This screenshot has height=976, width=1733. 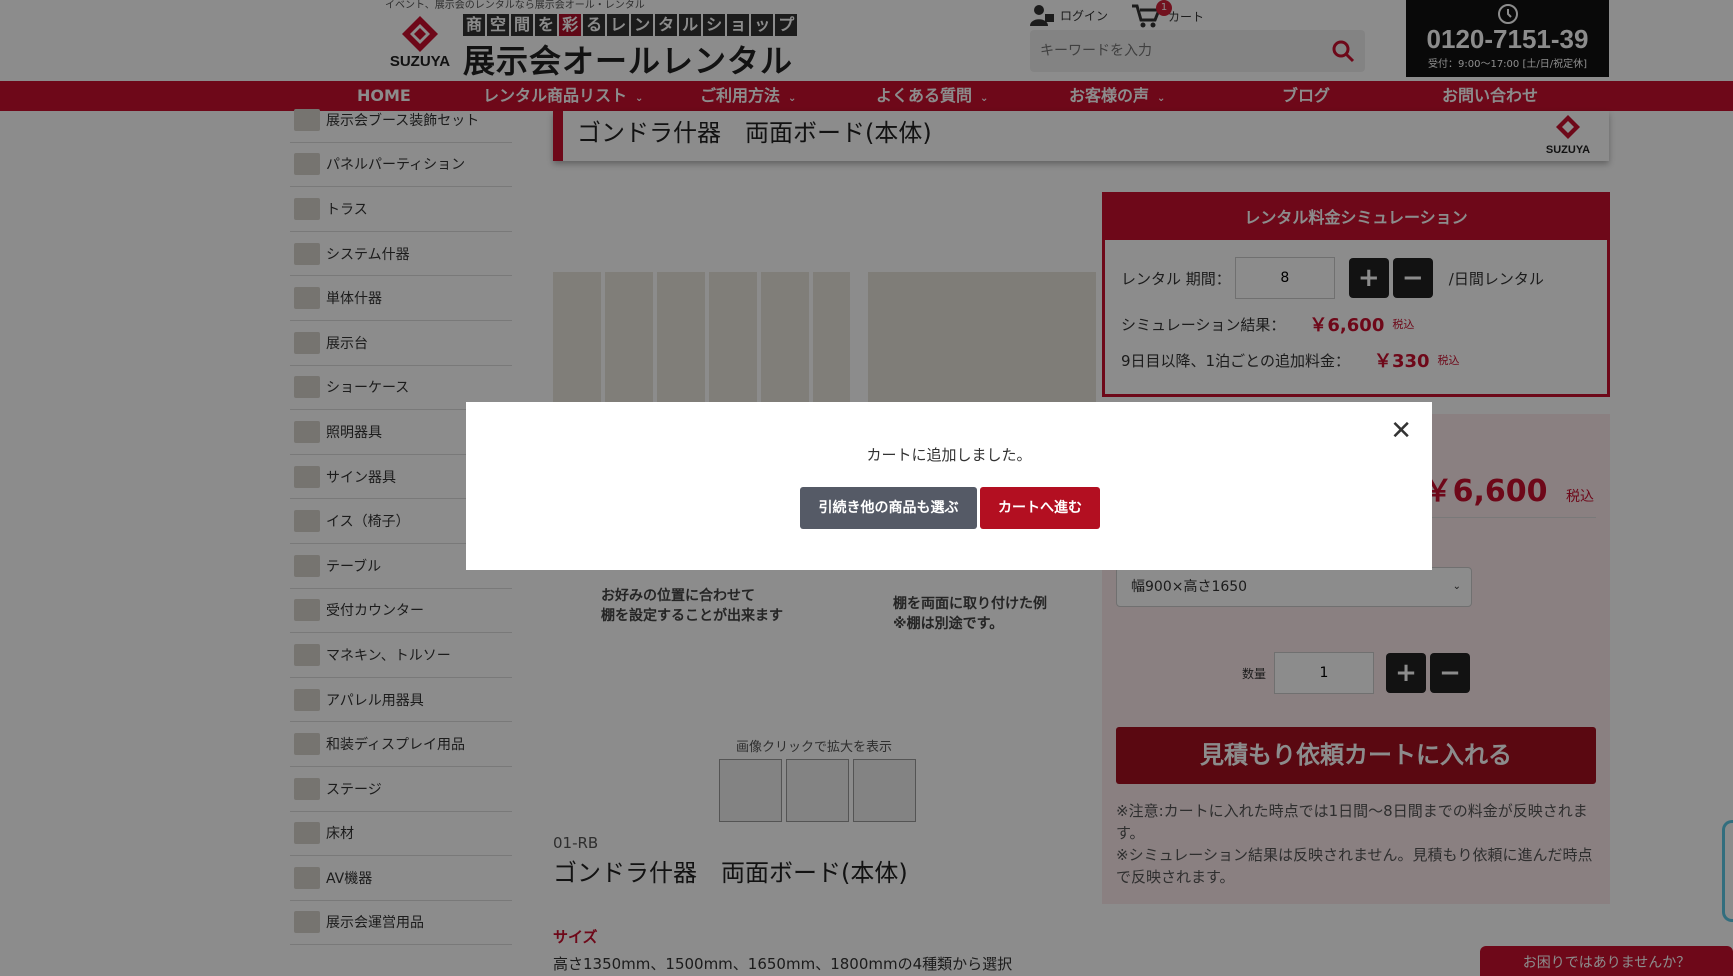 I want to click on close-icon: ✕, so click(x=1401, y=431).